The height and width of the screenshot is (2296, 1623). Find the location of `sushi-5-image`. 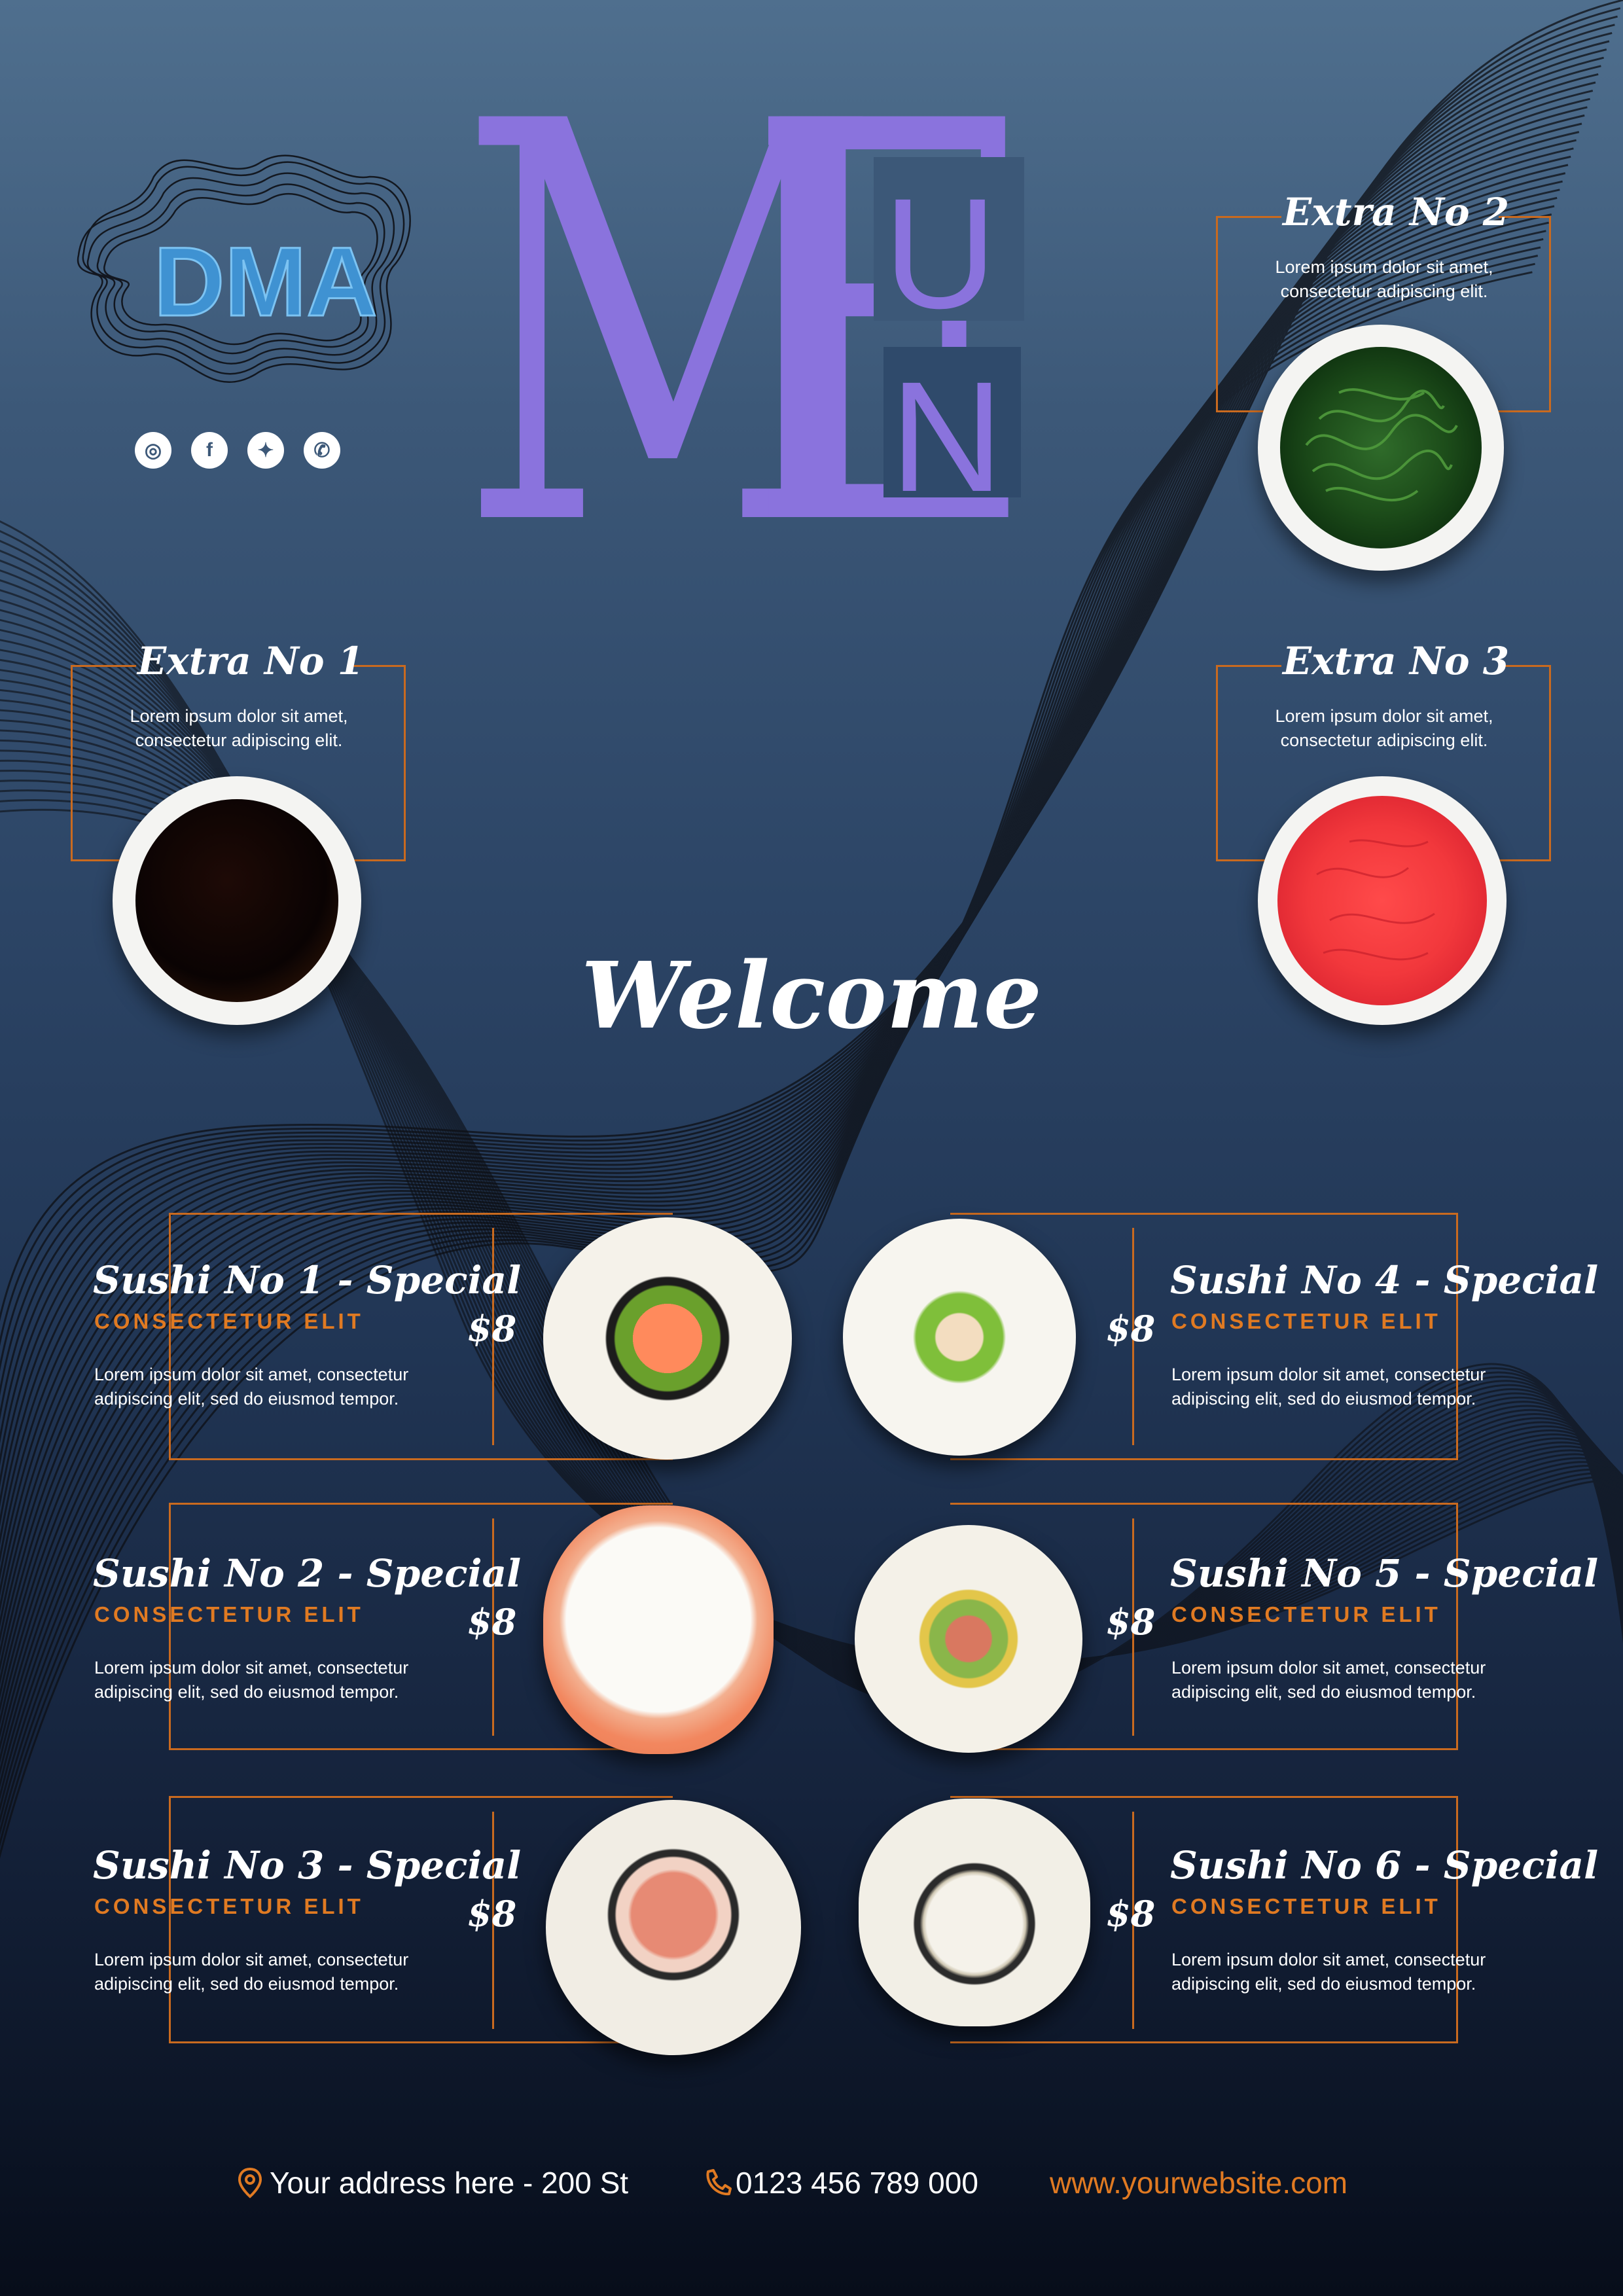

sushi-5-image is located at coordinates (969, 1639).